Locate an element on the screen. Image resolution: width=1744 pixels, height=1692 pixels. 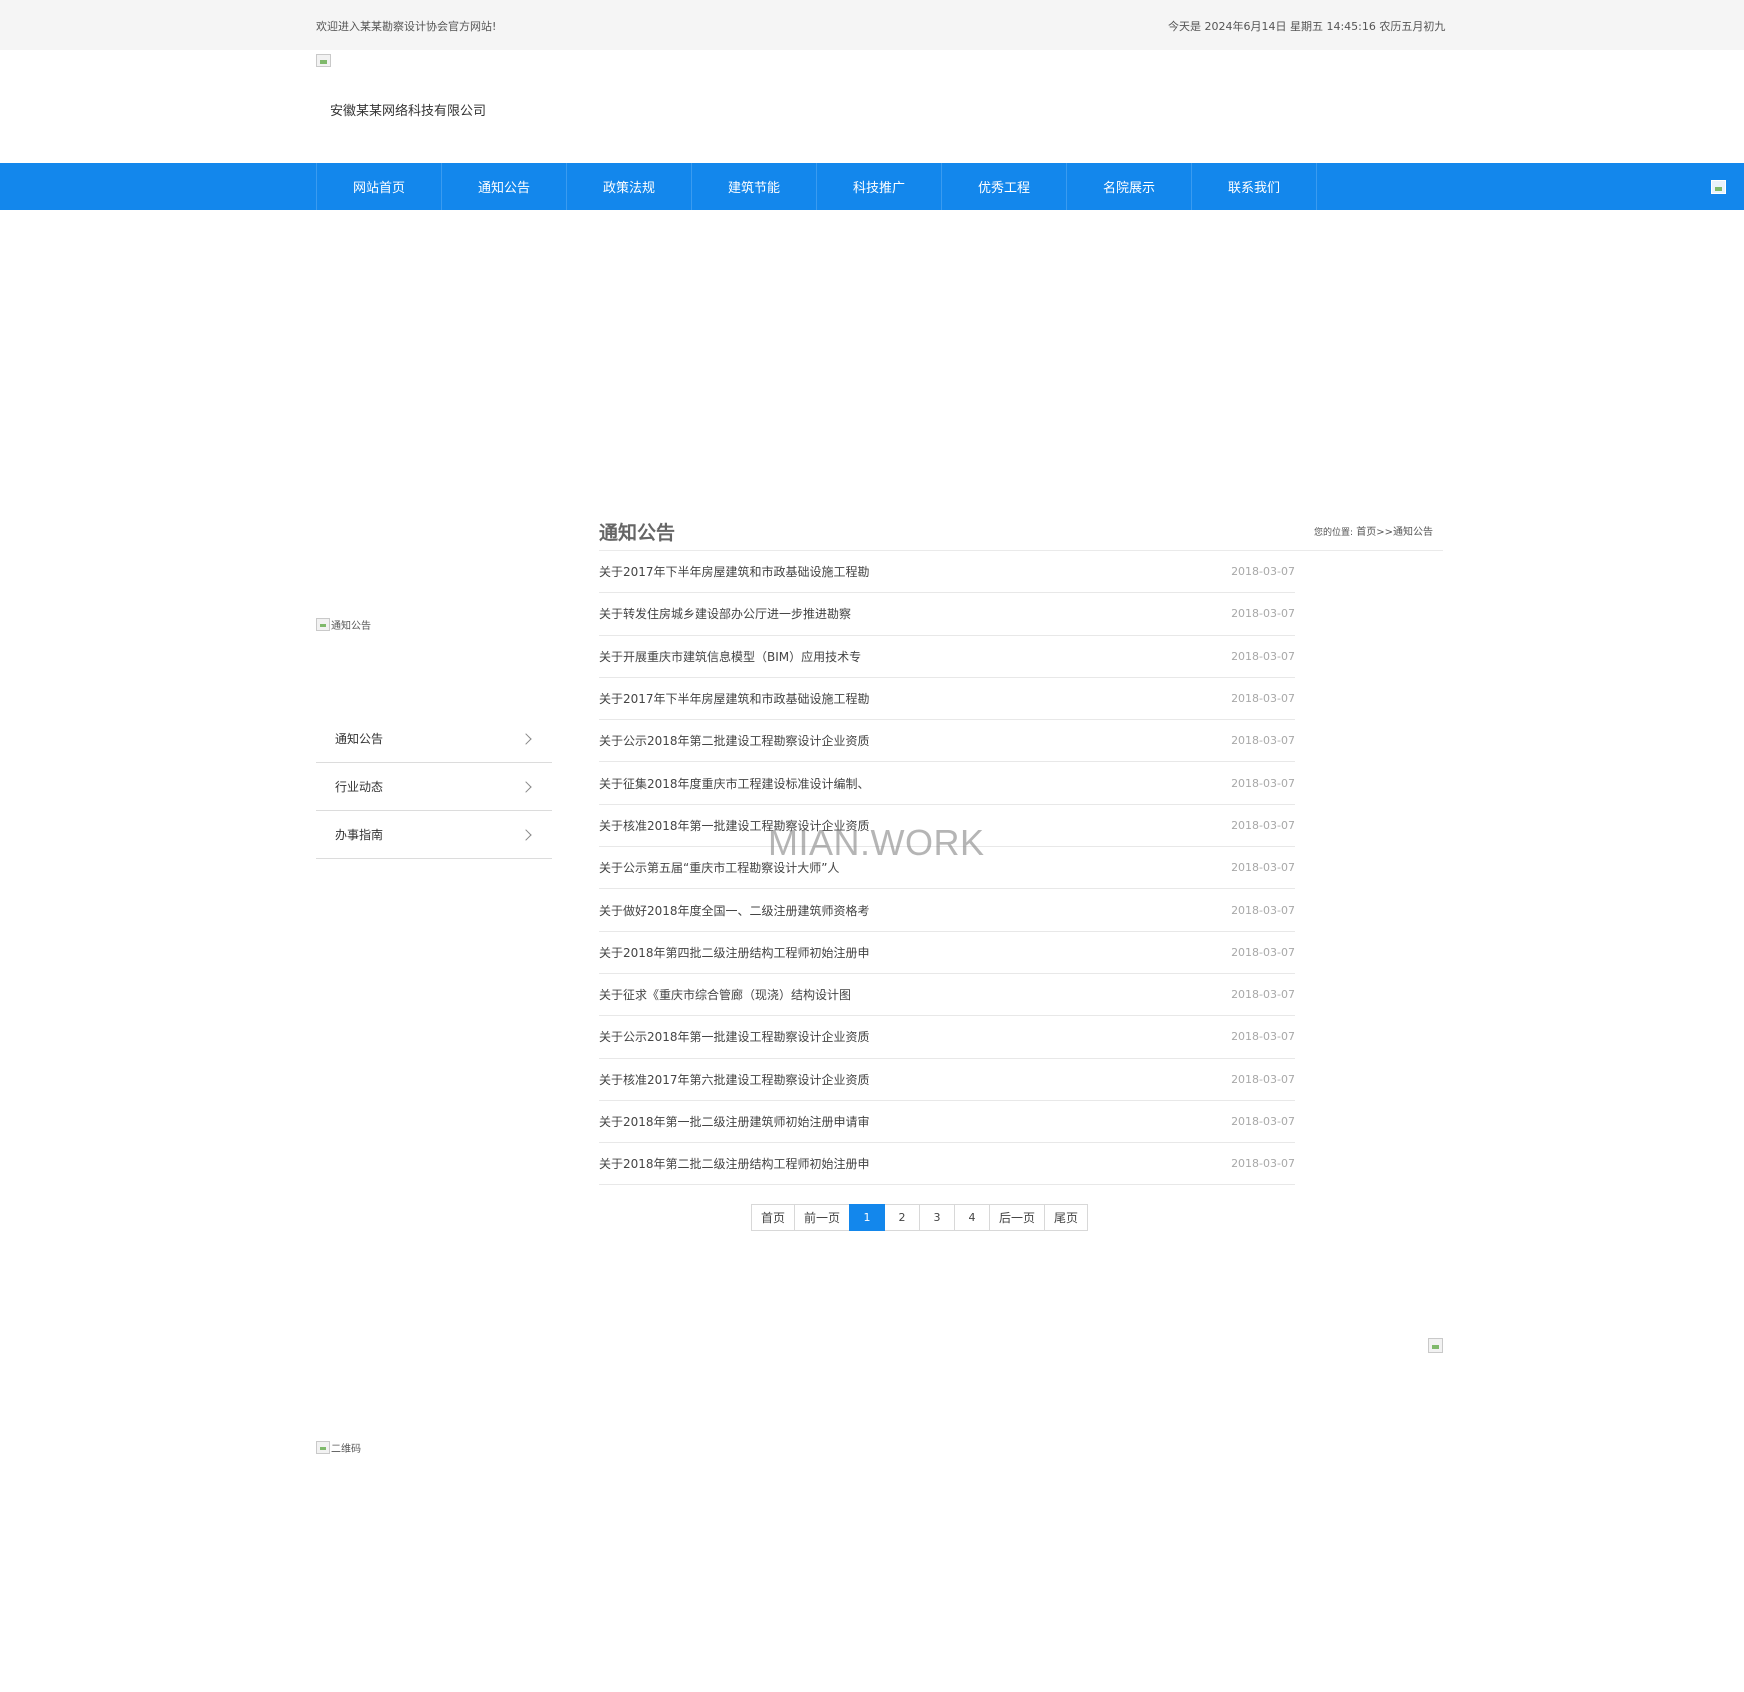
news-title: 关于核准2017年第六批建设工程勘察设计企业资质 is located at coordinates (734, 1079).